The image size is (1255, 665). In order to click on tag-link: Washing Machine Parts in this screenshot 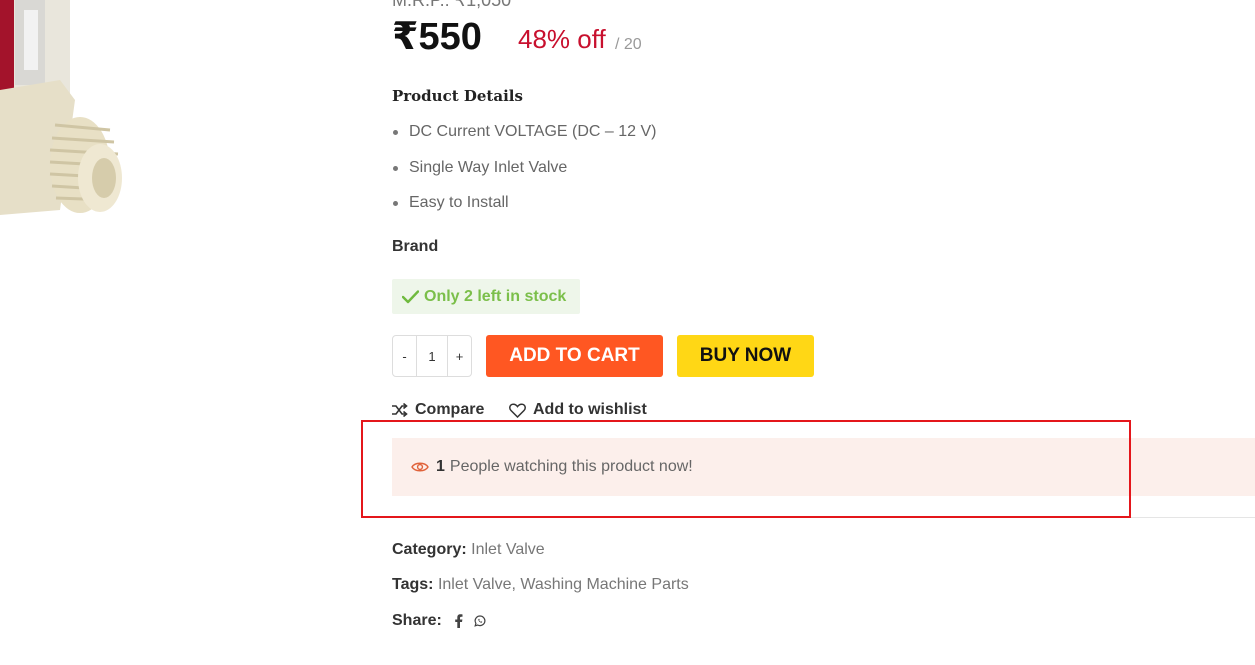, I will do `click(604, 584)`.